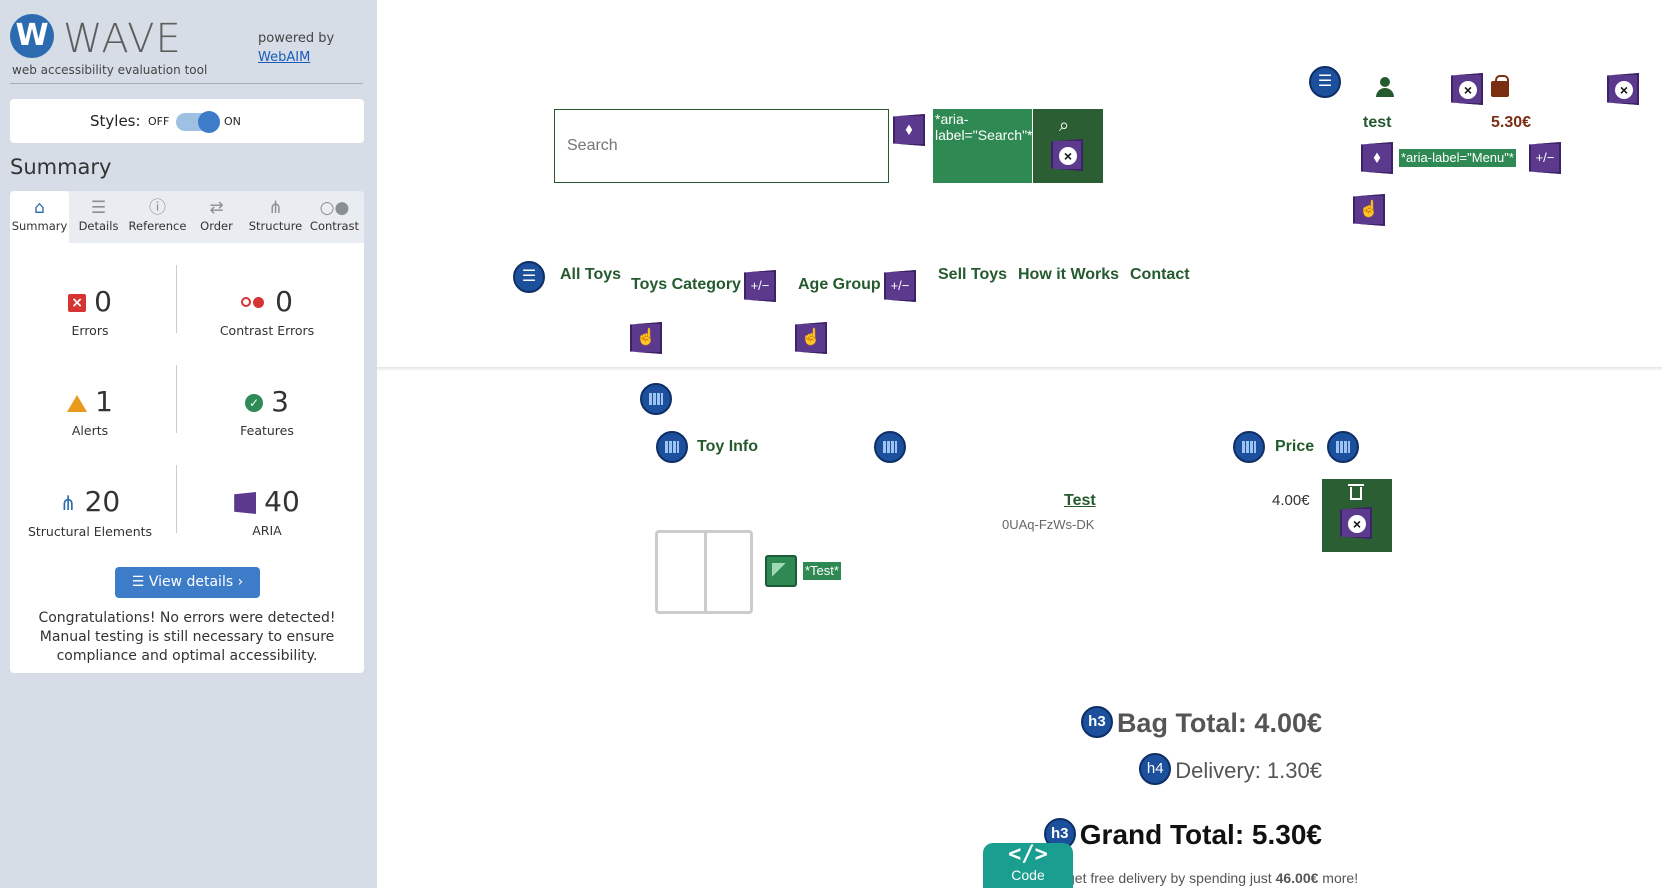 The height and width of the screenshot is (888, 1662). I want to click on alerts-label: Alerts, so click(90, 430).